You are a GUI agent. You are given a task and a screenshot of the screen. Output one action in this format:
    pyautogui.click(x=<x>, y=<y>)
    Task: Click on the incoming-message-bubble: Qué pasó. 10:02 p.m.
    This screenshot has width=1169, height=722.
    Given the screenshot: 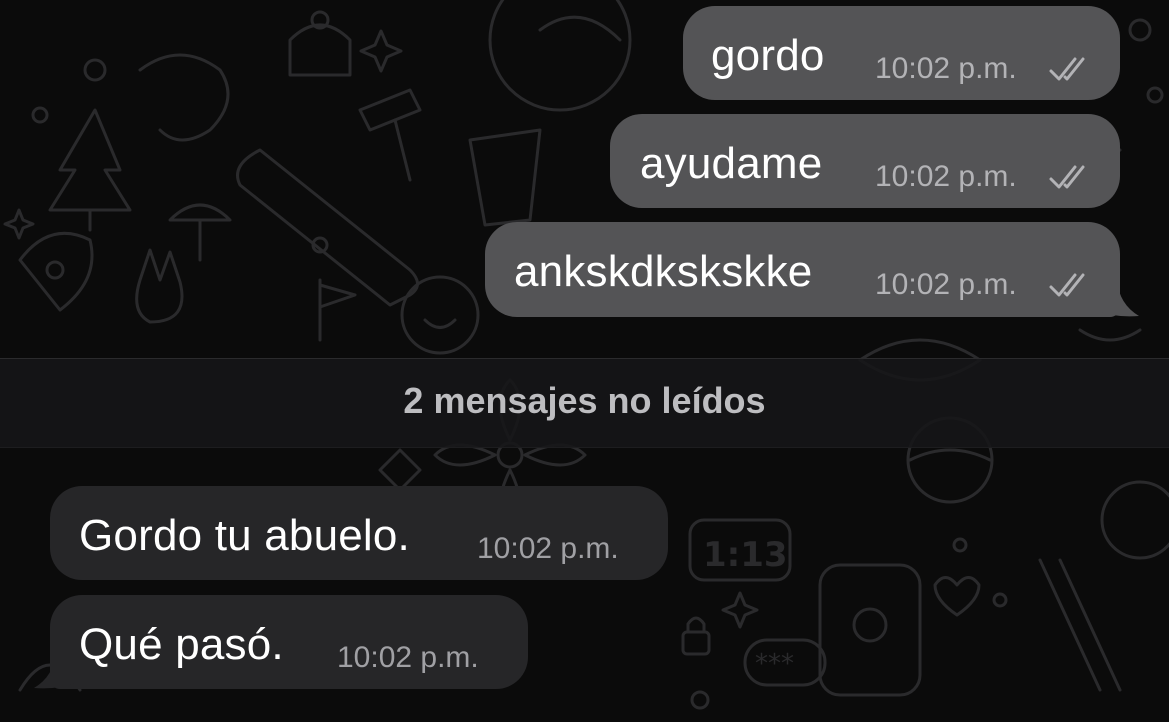 What is the action you would take?
    pyautogui.click(x=289, y=642)
    